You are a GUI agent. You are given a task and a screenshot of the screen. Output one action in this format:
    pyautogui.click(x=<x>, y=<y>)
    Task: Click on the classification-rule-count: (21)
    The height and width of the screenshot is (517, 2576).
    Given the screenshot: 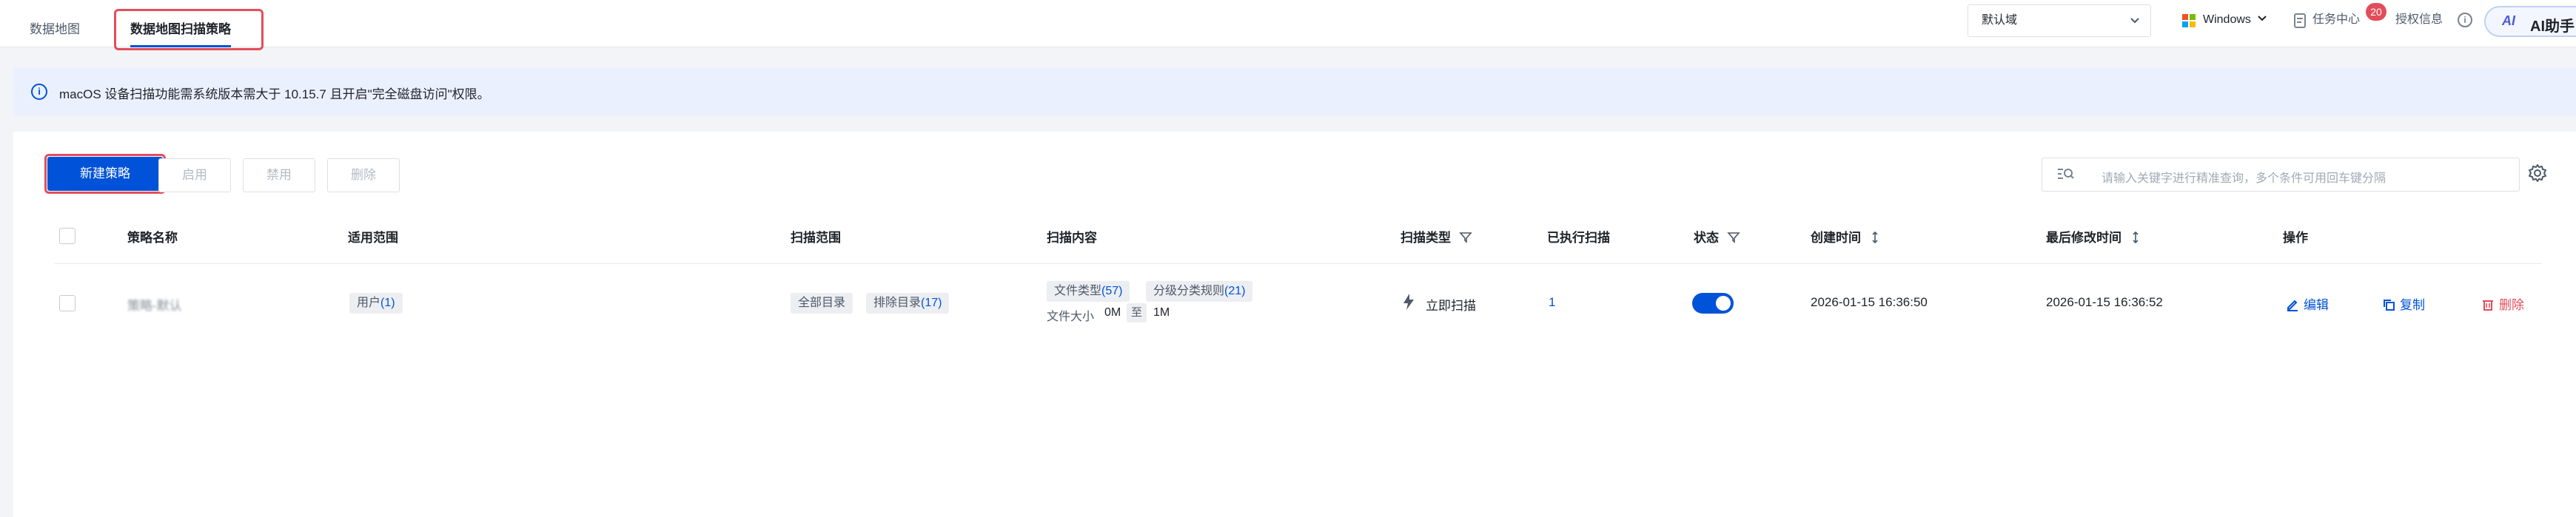 What is the action you would take?
    pyautogui.click(x=1235, y=291)
    